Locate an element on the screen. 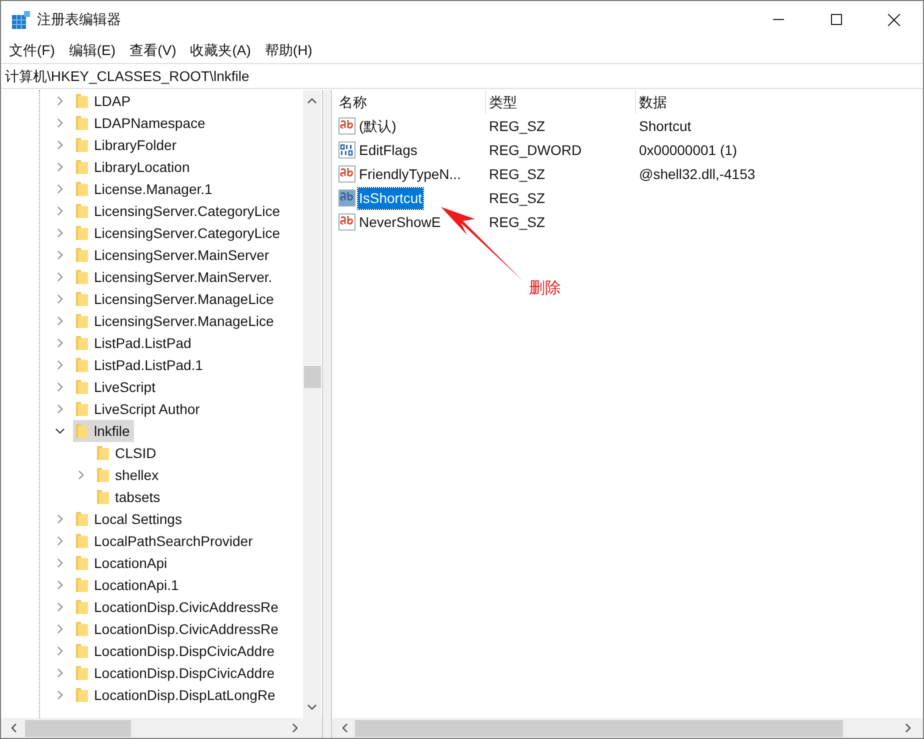 This screenshot has height=739, width=924. tree-item: LocationApi.1 is located at coordinates (128, 585).